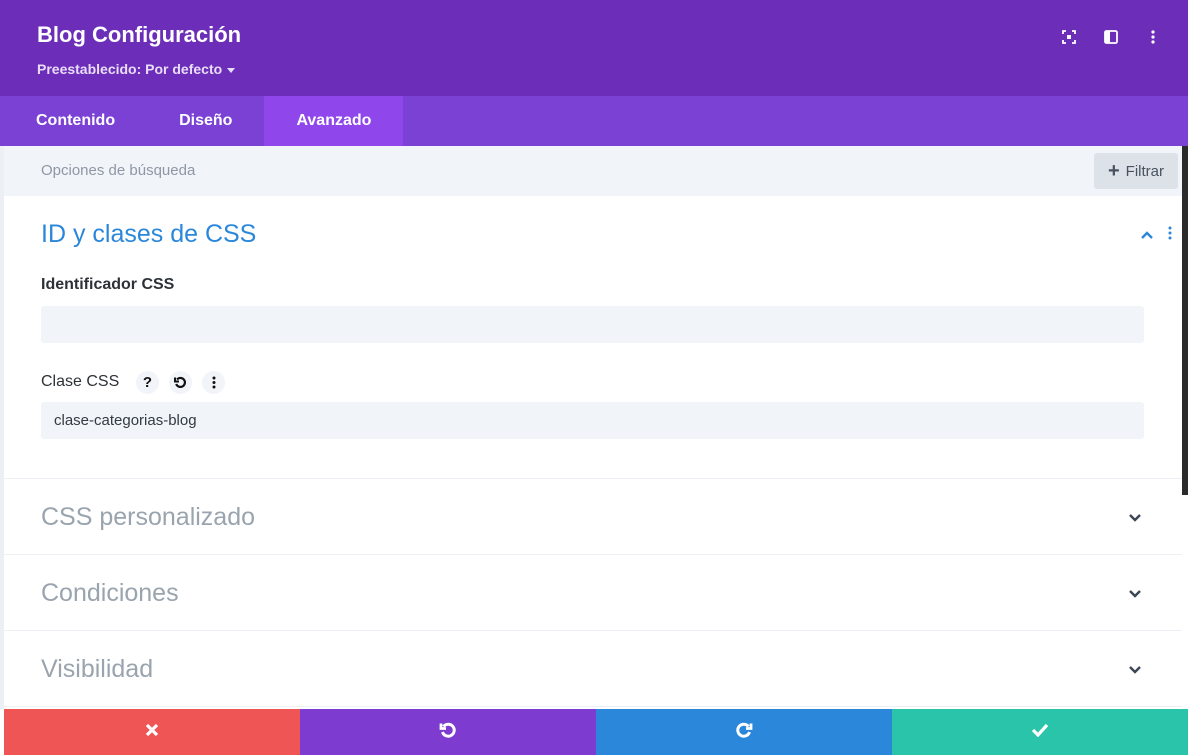 The height and width of the screenshot is (755, 1188). What do you see at coordinates (593, 593) in the screenshot?
I see `section-conditions: Condiciones` at bounding box center [593, 593].